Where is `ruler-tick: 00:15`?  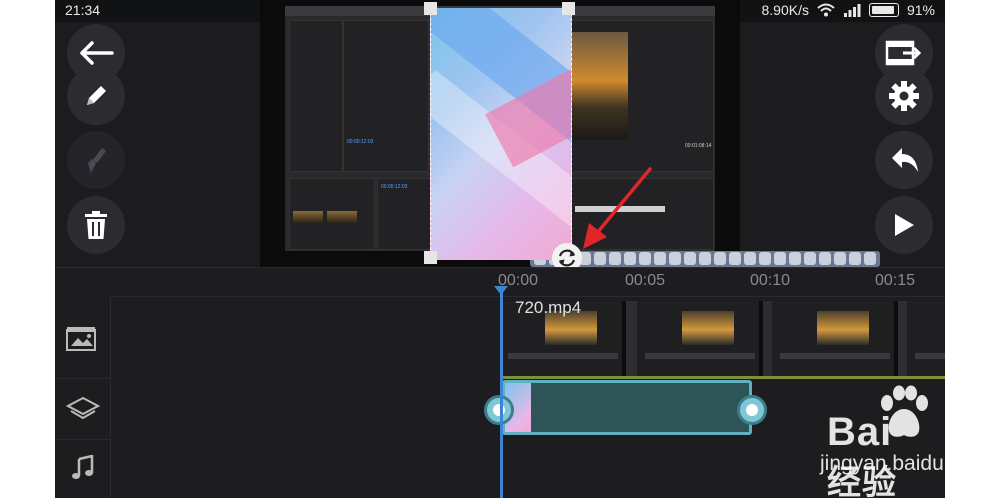 ruler-tick: 00:15 is located at coordinates (895, 280).